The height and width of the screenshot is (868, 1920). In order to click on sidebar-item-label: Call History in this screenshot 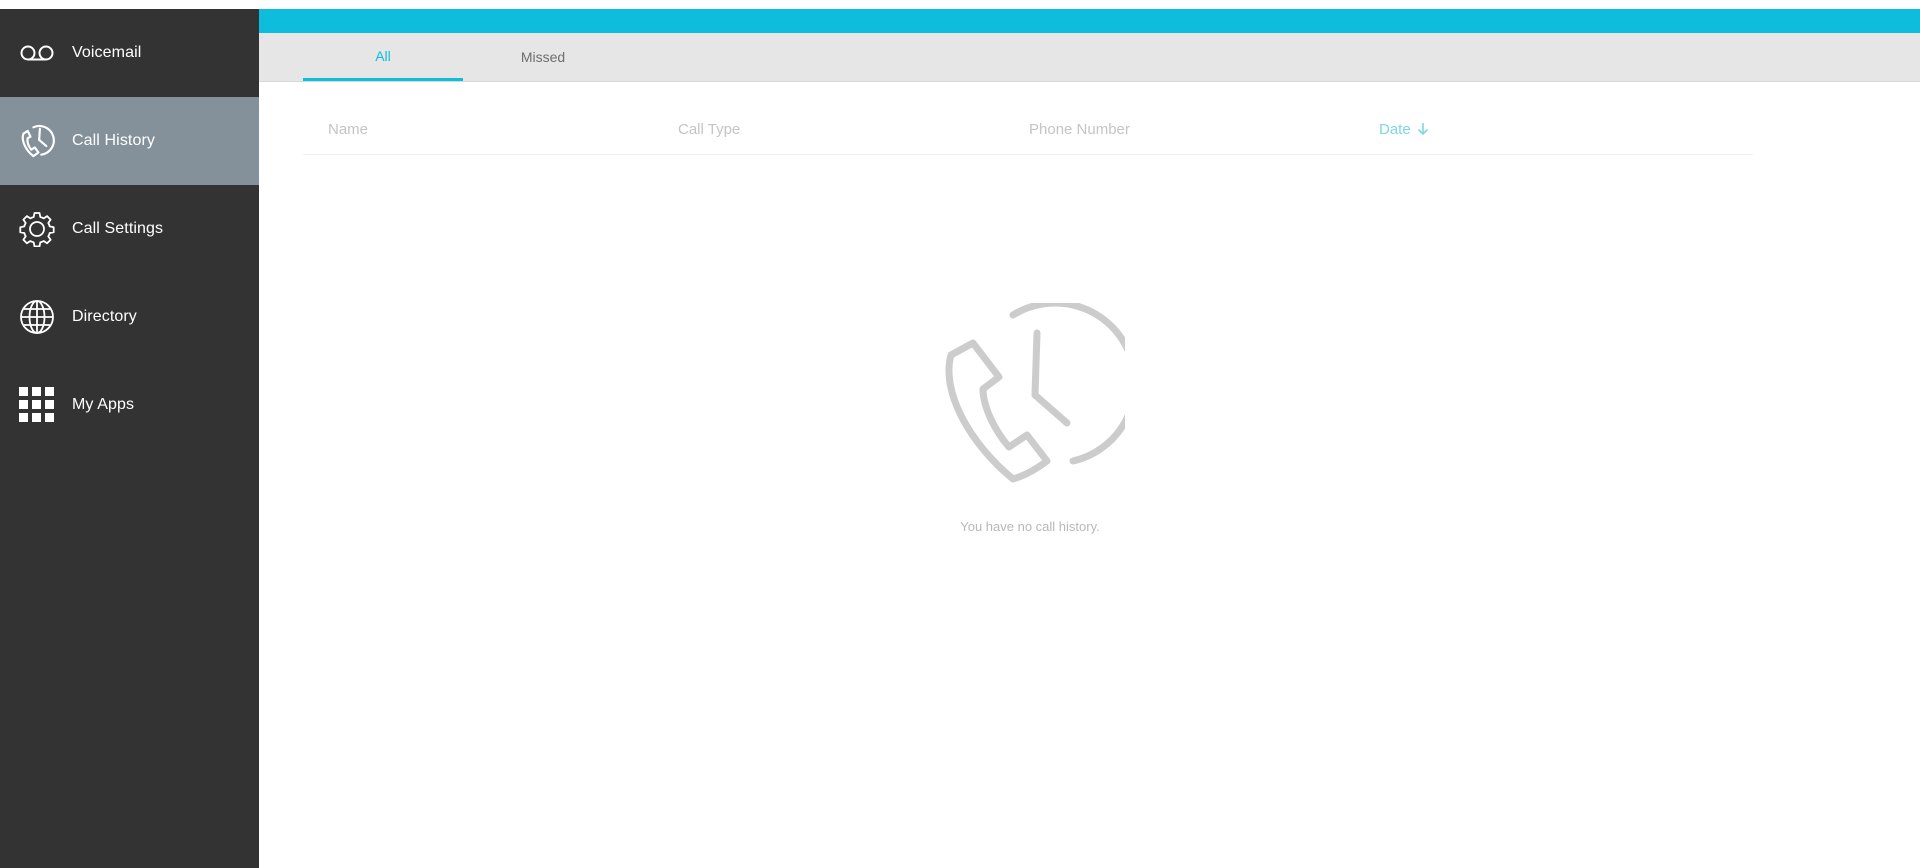, I will do `click(113, 140)`.